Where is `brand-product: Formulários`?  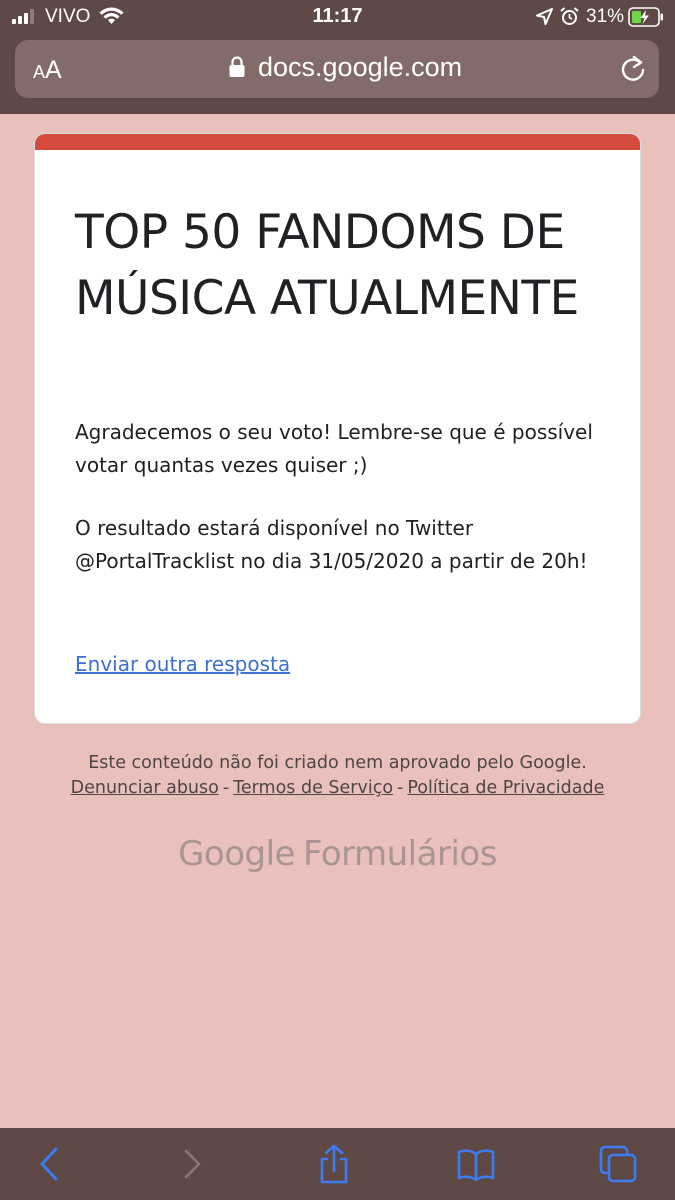 brand-product: Formulários is located at coordinates (399, 854).